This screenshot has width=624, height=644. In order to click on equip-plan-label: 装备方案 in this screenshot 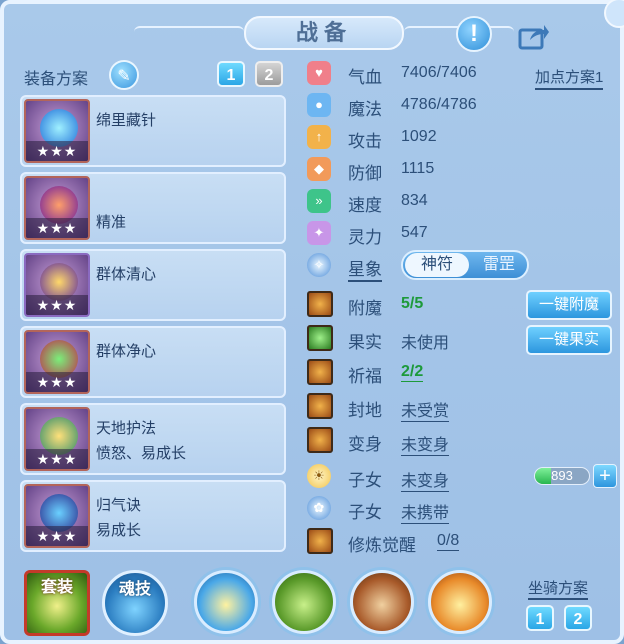, I will do `click(56, 79)`.